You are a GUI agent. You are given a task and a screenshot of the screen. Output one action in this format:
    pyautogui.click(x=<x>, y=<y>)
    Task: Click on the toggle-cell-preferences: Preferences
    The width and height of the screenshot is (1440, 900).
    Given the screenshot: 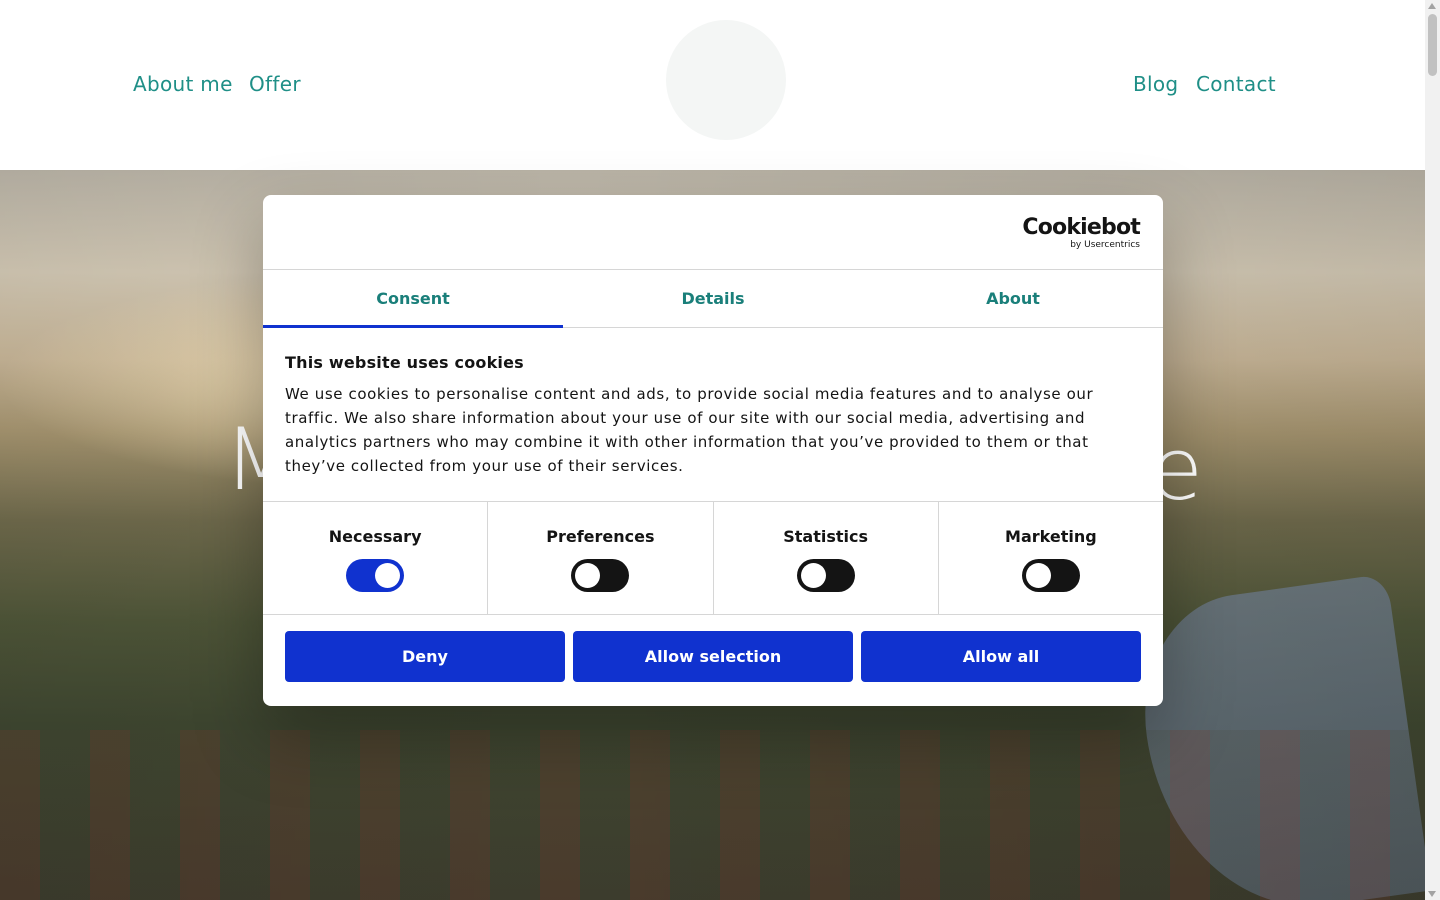 What is the action you would take?
    pyautogui.click(x=601, y=558)
    